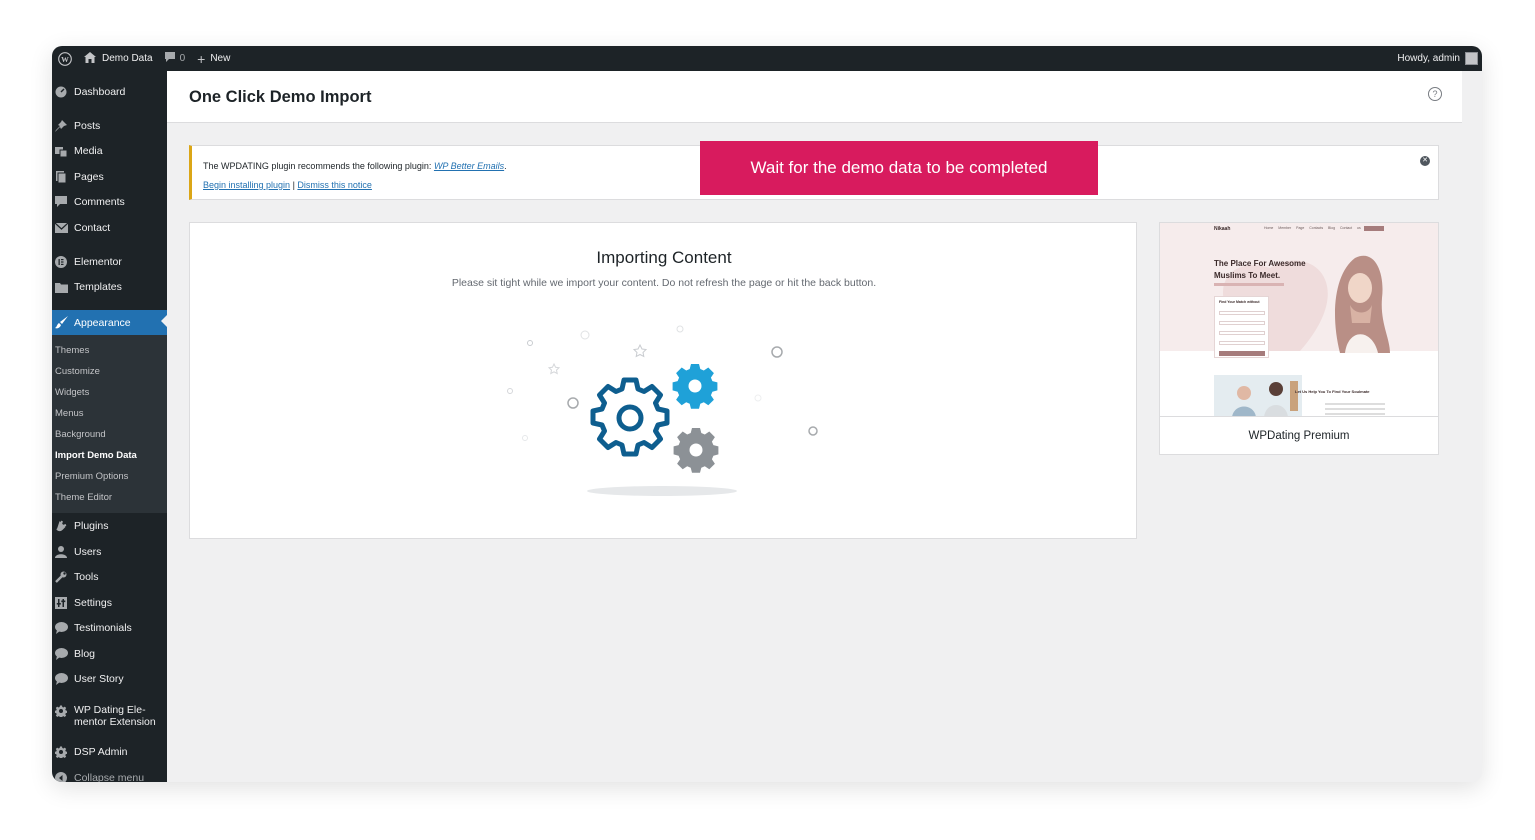  Describe the element at coordinates (469, 166) in the screenshot. I see `plugin-link: WP Better Emails` at that location.